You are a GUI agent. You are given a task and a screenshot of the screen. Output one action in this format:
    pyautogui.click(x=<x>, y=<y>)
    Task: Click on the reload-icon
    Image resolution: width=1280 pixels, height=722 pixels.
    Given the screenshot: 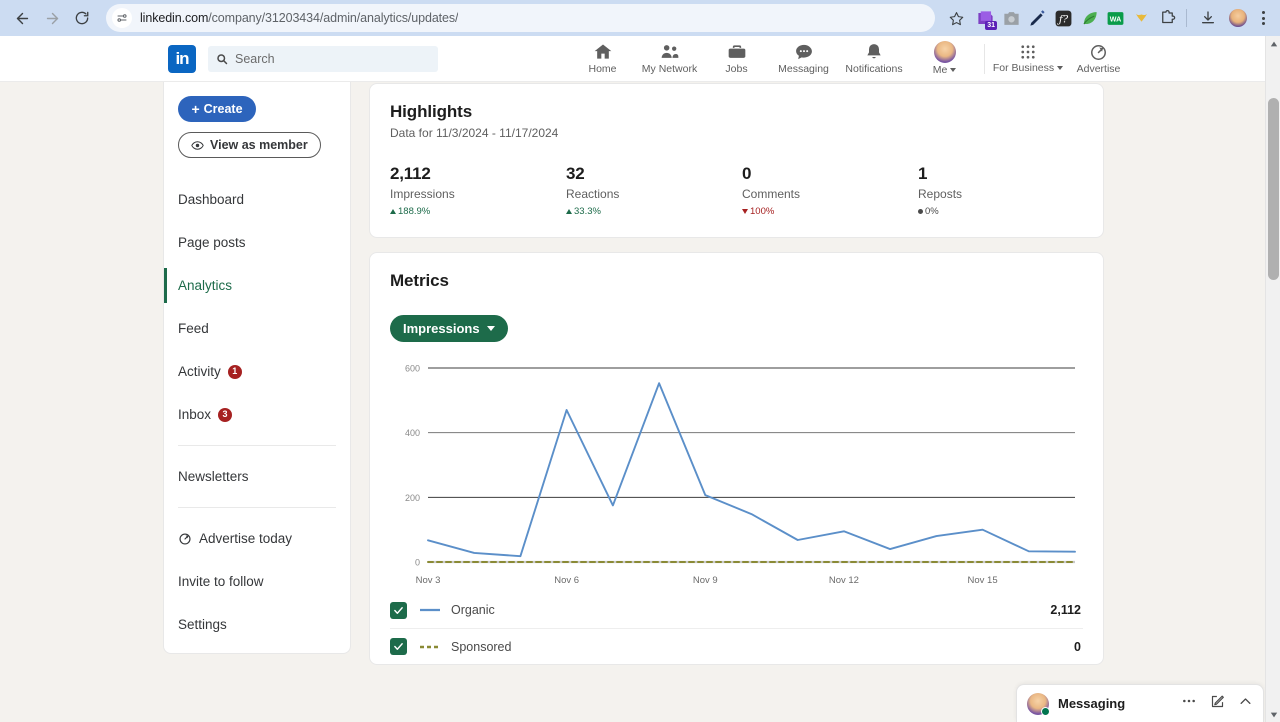 What is the action you would take?
    pyautogui.click(x=82, y=18)
    